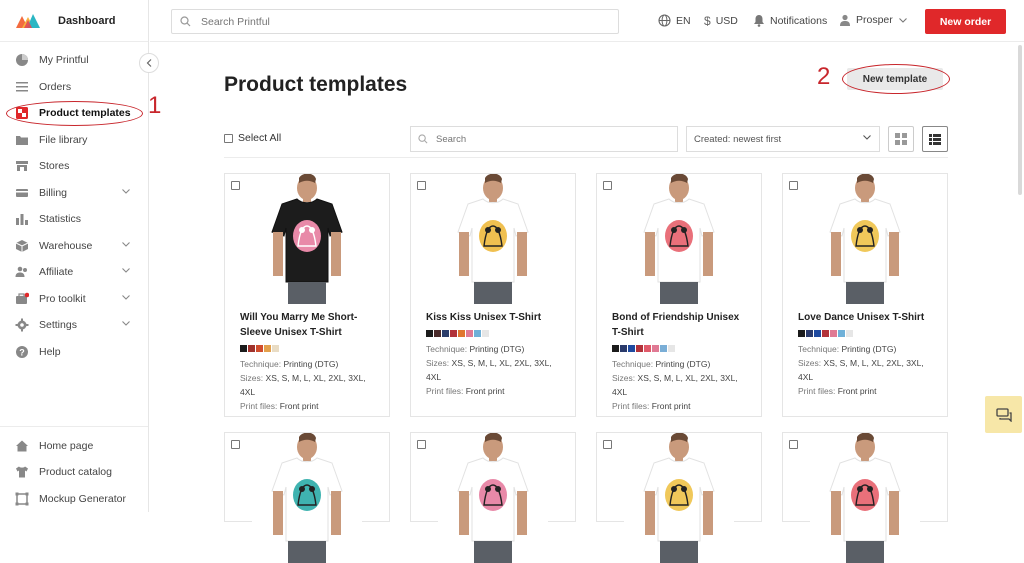 This screenshot has width=1024, height=563. I want to click on currency-selector: $ USD, so click(721, 21).